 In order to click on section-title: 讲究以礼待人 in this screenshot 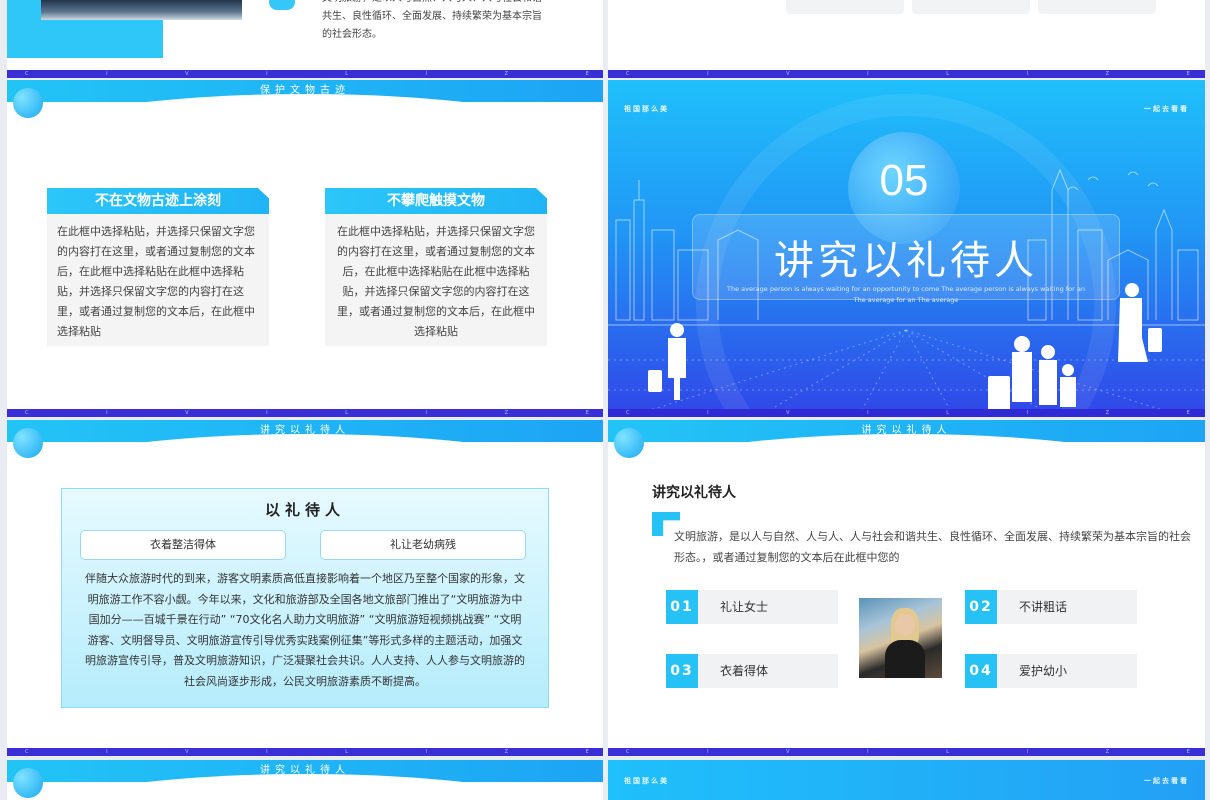, I will do `click(906, 261)`.